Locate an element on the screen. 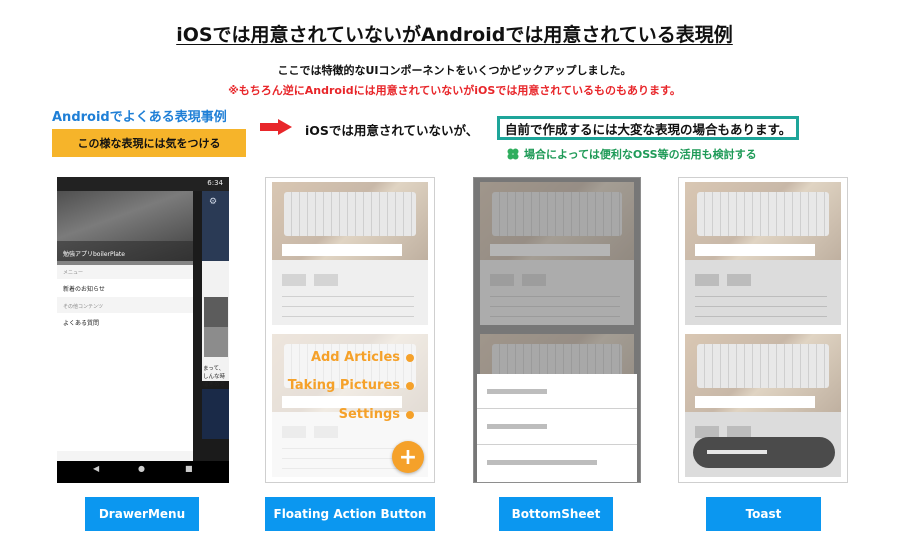 Image resolution: width=909 pixels, height=540 pixels. subtitle: ここでは特徴的なUIコンポーネントをいくつかピックアップしました。 is located at coordinates (454, 70).